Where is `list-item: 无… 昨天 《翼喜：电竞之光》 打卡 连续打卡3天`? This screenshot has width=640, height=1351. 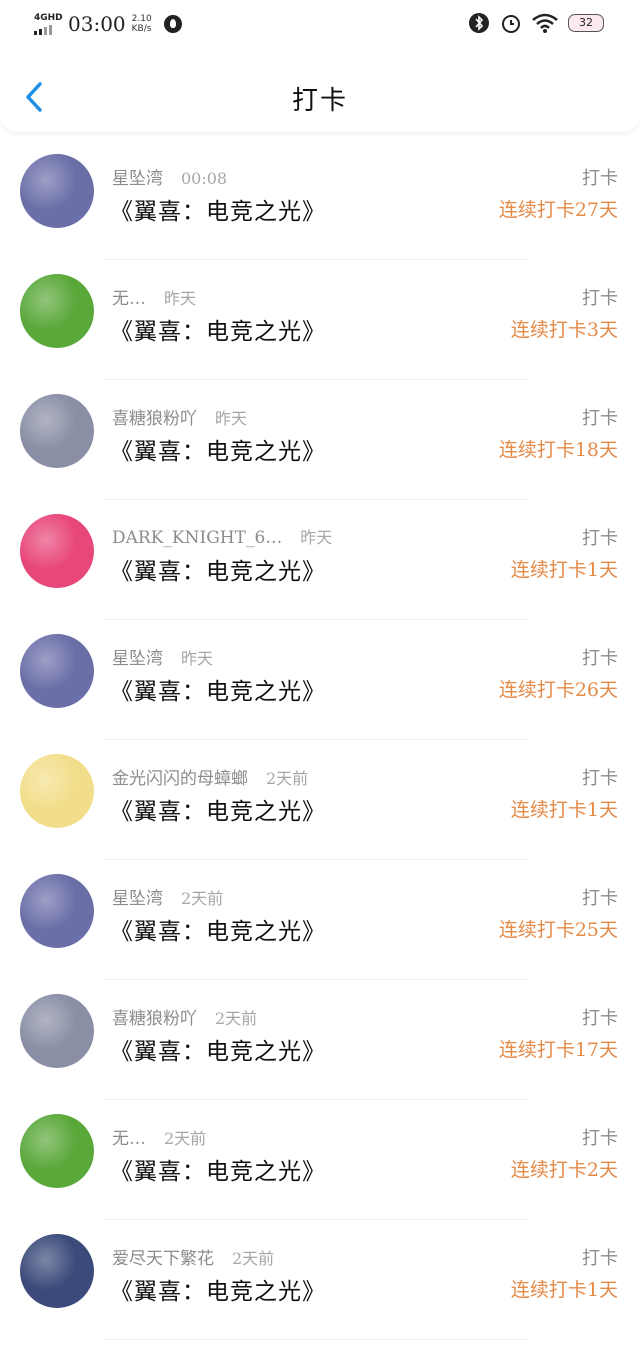
list-item: 无… 昨天 《翼喜：电竞之光》 打卡 连续打卡3天 is located at coordinates (320, 320).